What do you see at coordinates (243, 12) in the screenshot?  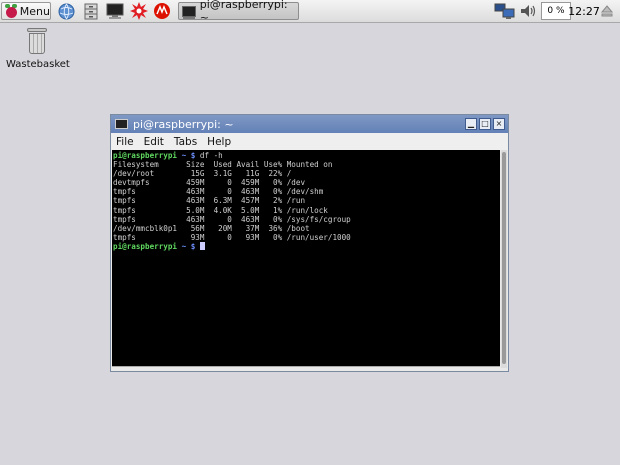 I see `task-label: pi@raspberrypi: ~` at bounding box center [243, 12].